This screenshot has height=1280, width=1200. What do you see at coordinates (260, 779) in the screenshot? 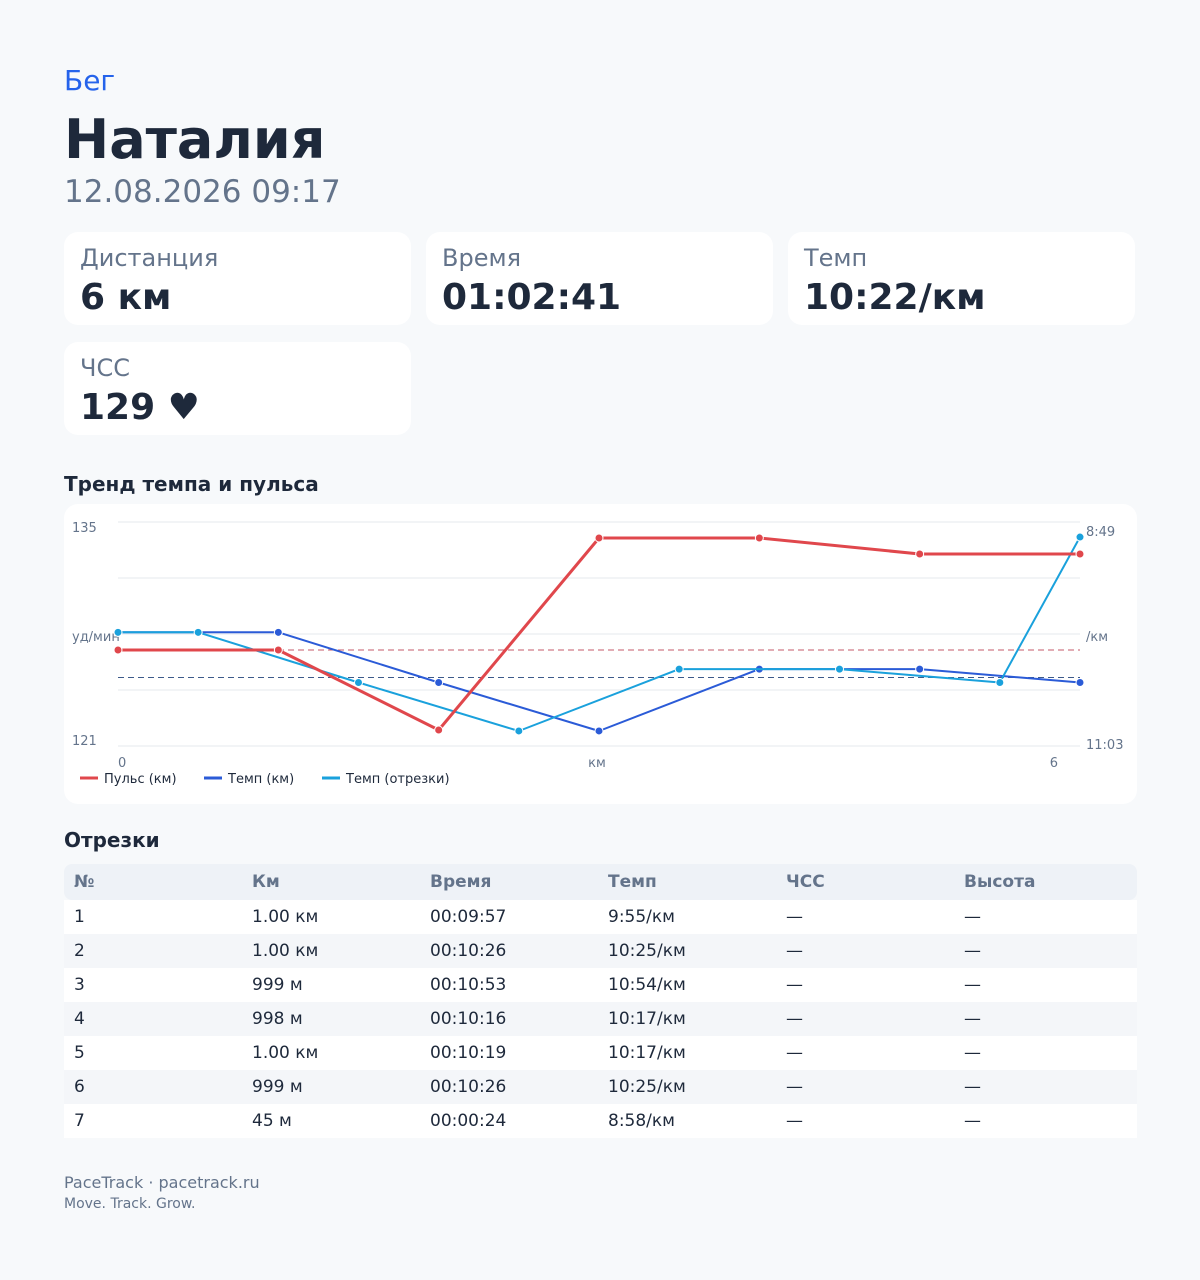
I see `legend-label: Темп (км)` at bounding box center [260, 779].